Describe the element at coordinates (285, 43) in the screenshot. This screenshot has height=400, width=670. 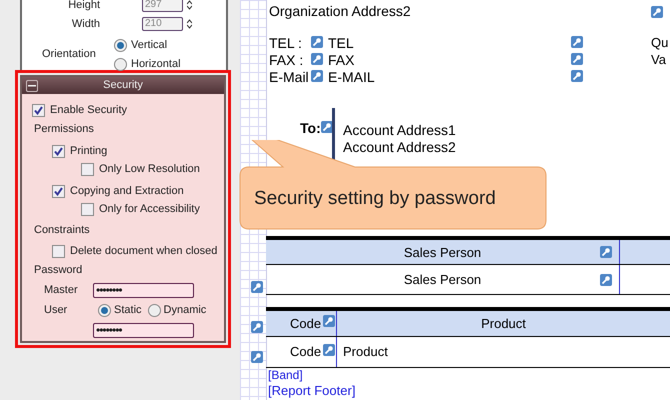
I see `field-label: TEL :` at that location.